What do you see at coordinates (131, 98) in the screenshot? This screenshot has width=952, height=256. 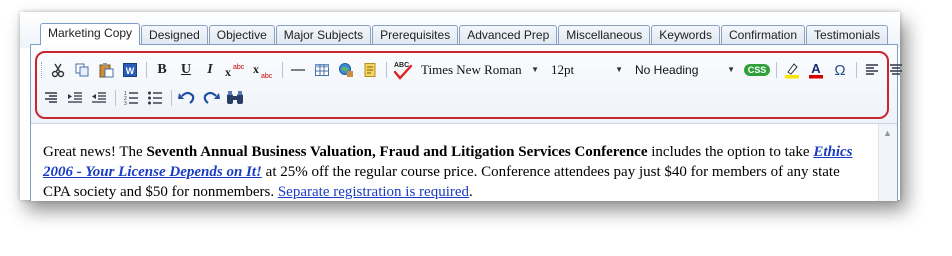 I see `numbered-list-icon: 123` at bounding box center [131, 98].